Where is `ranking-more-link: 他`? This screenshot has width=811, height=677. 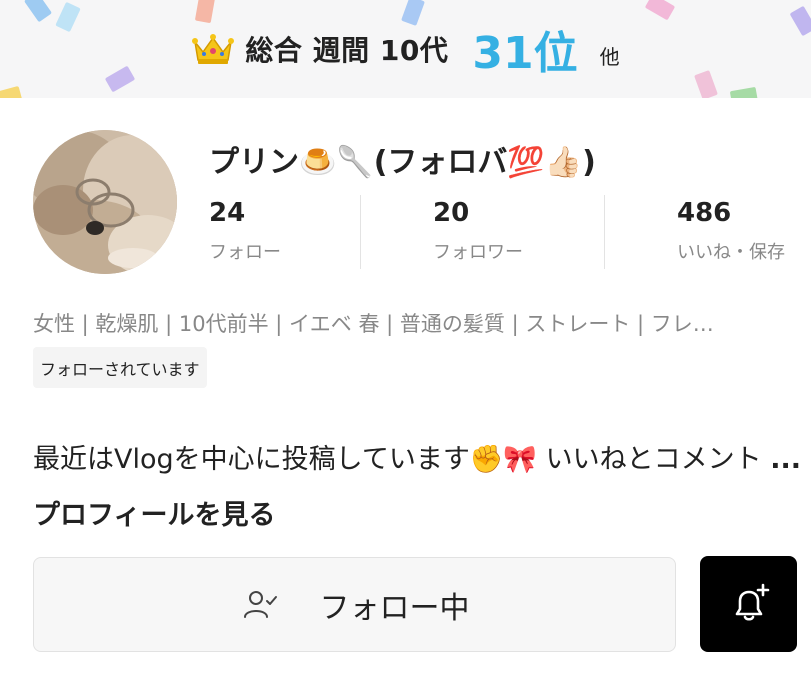
ranking-more-link: 他 is located at coordinates (610, 55).